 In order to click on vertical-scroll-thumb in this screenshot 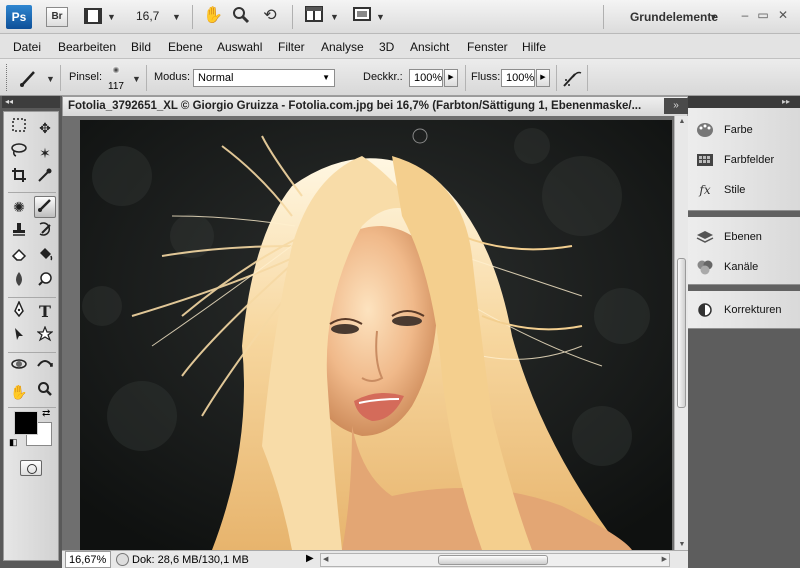, I will do `click(681, 333)`.